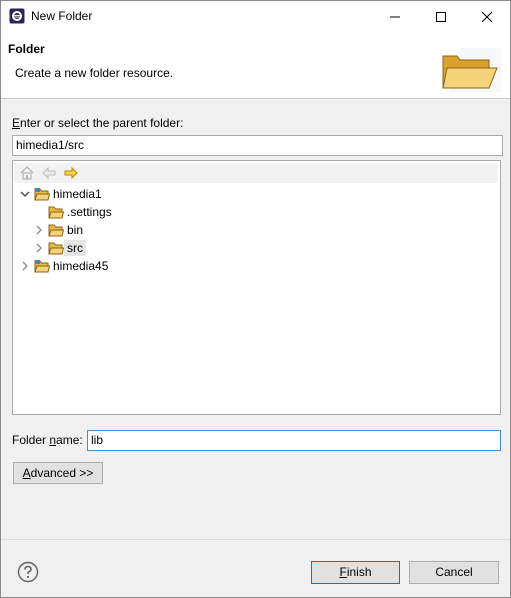  I want to click on parent-folder-label: Enter or select the parent folder:, so click(97, 123).